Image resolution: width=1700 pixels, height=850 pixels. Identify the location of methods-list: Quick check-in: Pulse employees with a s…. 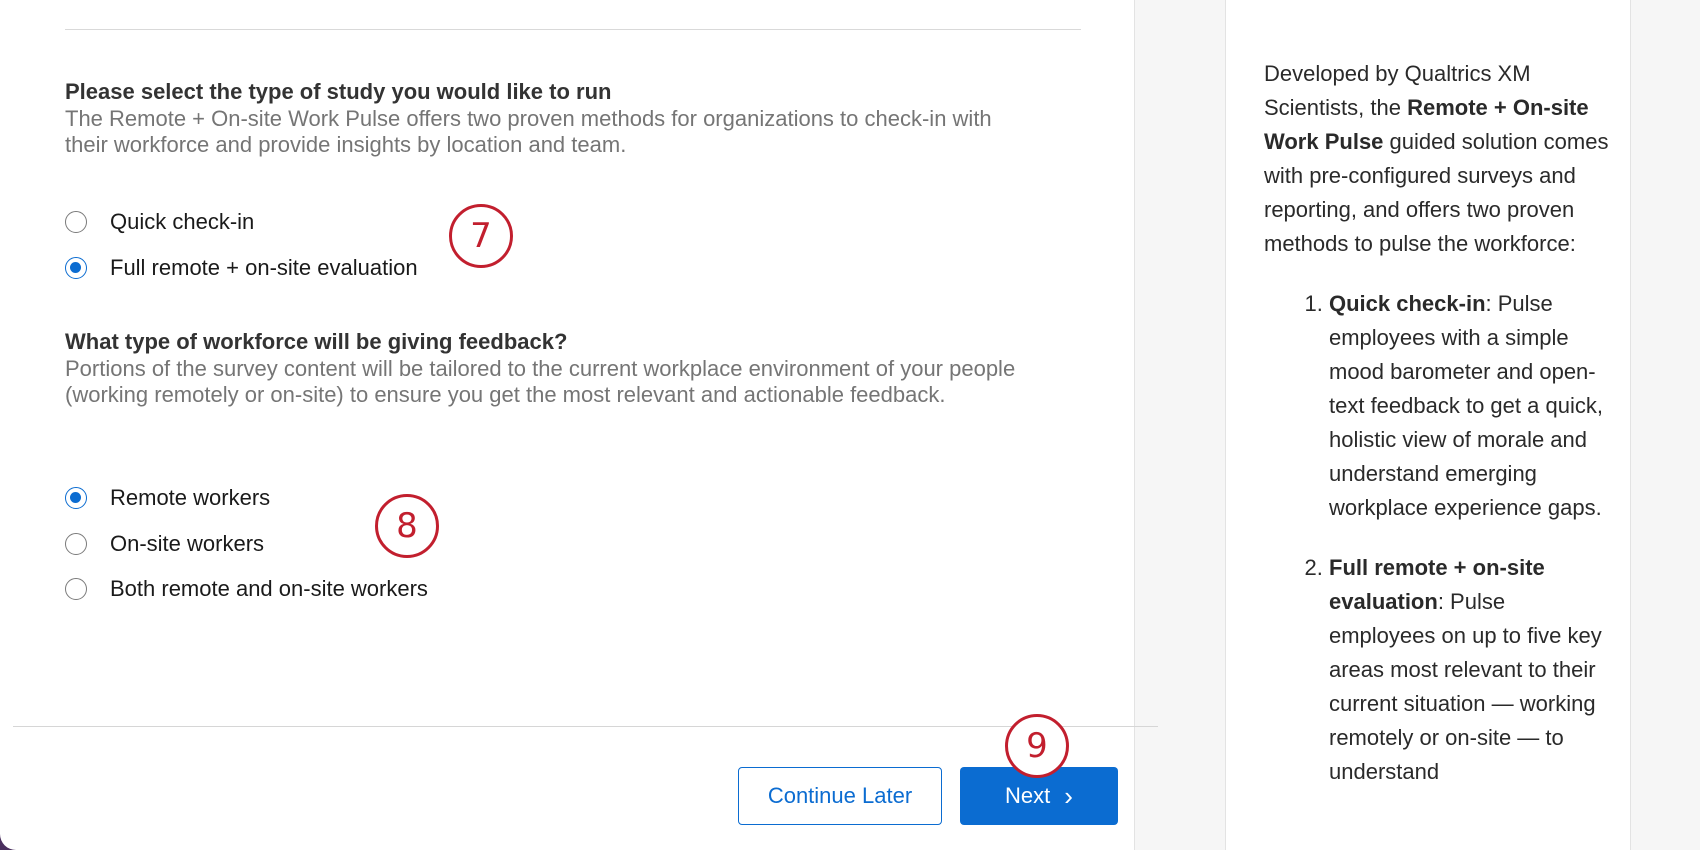
(1436, 538).